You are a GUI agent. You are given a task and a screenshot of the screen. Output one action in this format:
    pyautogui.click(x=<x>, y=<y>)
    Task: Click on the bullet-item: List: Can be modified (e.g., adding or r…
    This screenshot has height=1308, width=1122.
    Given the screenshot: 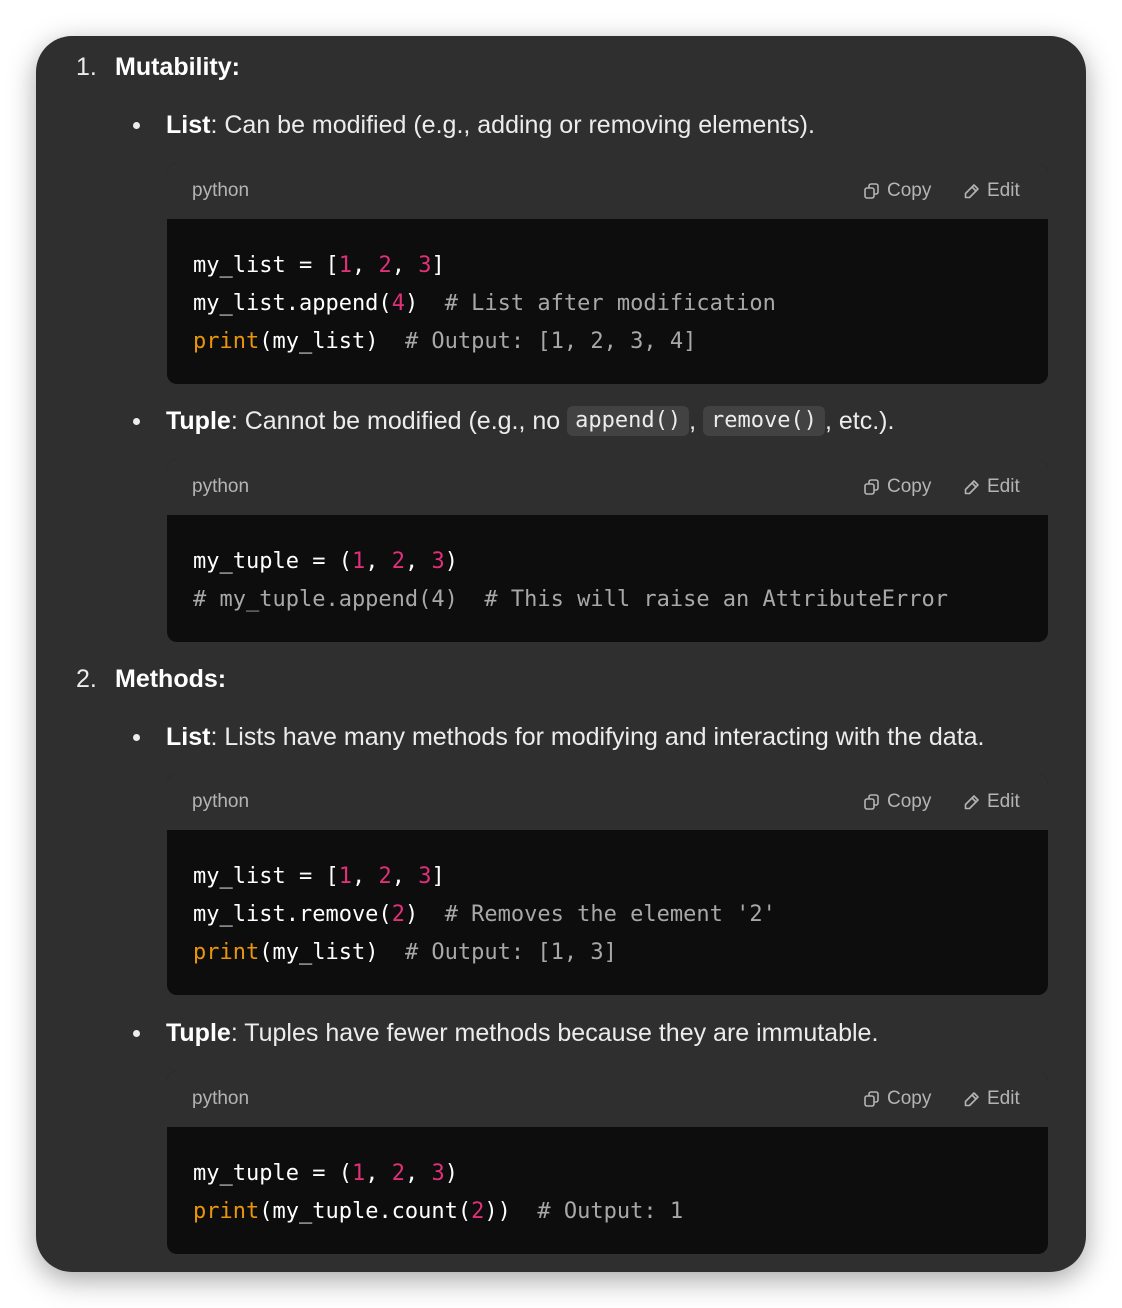 What is the action you would take?
    pyautogui.click(x=490, y=125)
    